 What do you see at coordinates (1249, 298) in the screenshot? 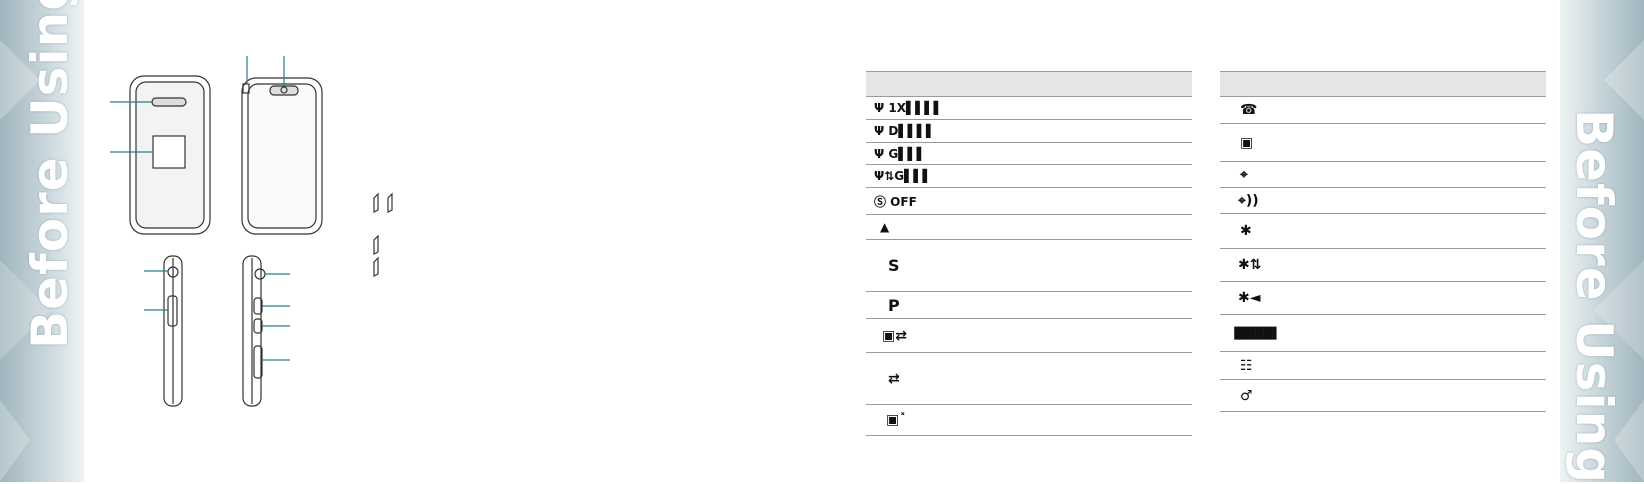
I see `bluetooth-connected-icon: ✱◄` at bounding box center [1249, 298].